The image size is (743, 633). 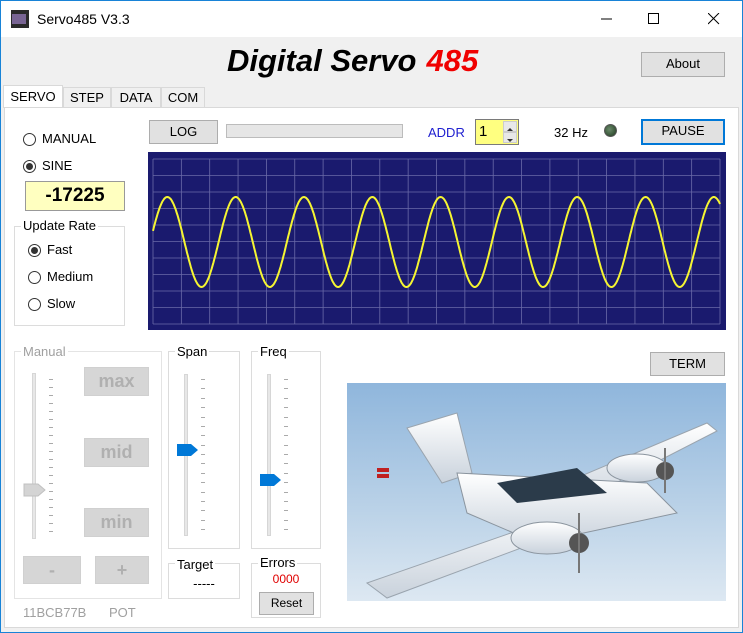 I want to click on app-heading-text: Digital Servo, so click(x=322, y=60).